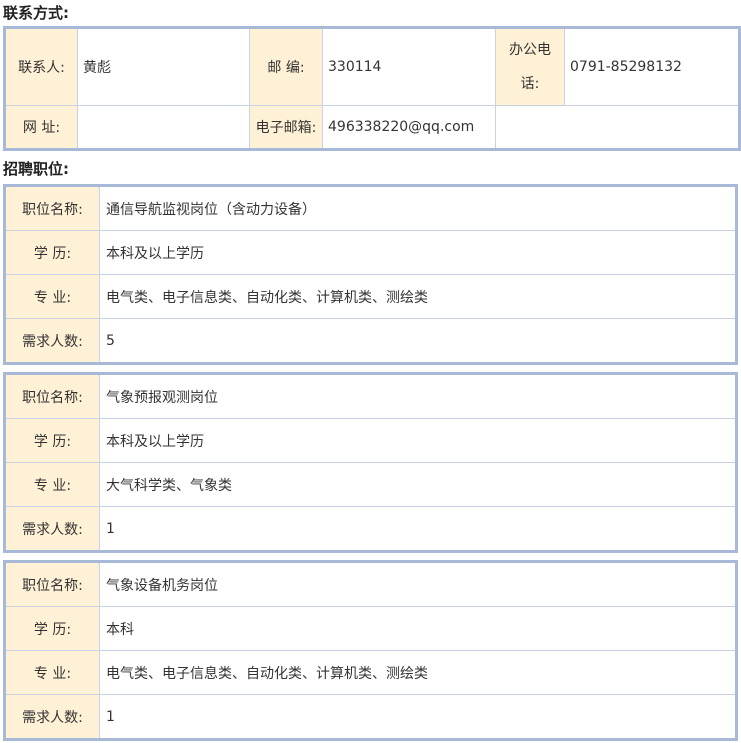 Image resolution: width=741 pixels, height=743 pixels. What do you see at coordinates (418, 208) in the screenshot?
I see `job-name-value: 通信导航监视岗位（含动力设备）` at bounding box center [418, 208].